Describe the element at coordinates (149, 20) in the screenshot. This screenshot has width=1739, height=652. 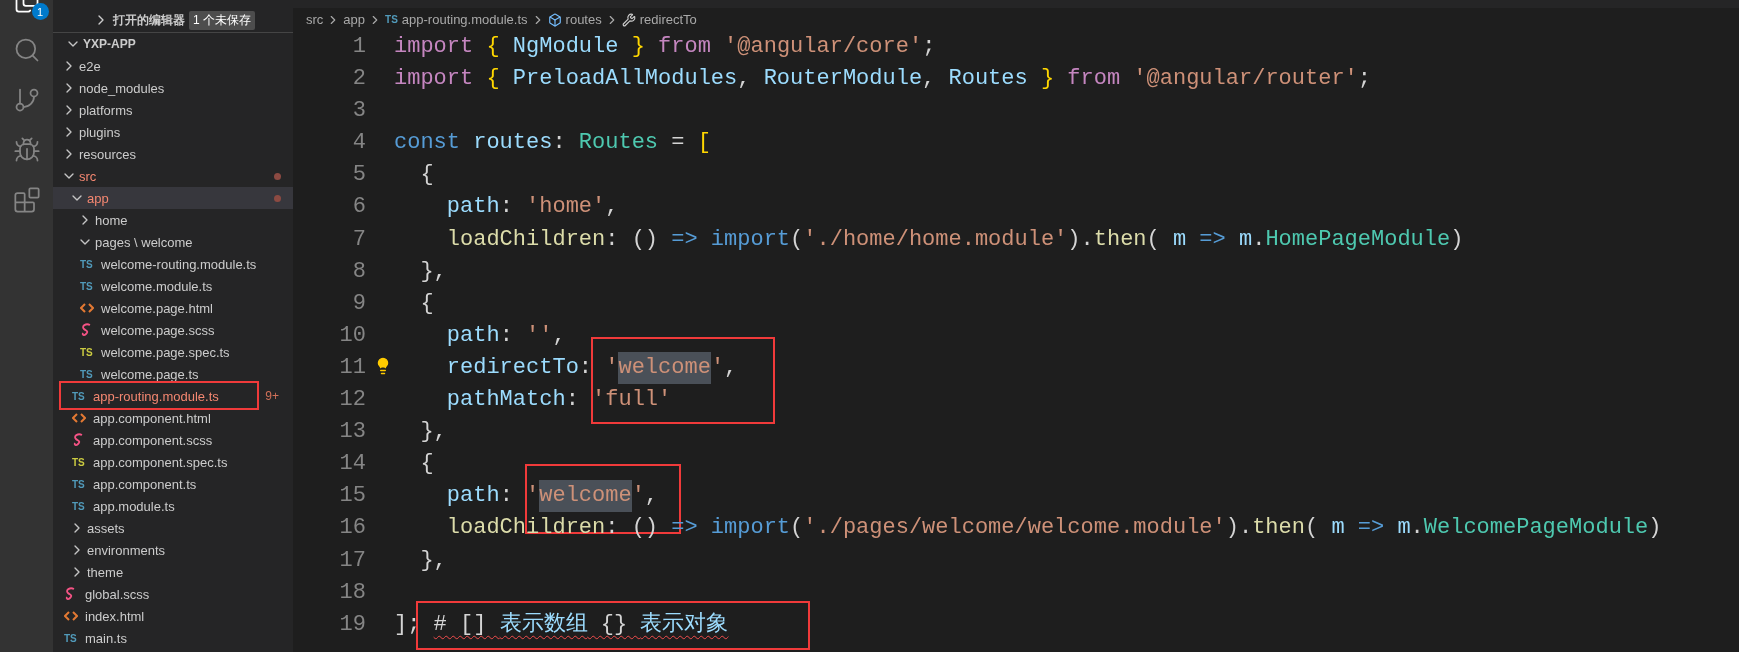
I see `section-title: 打开的编辑器` at that location.